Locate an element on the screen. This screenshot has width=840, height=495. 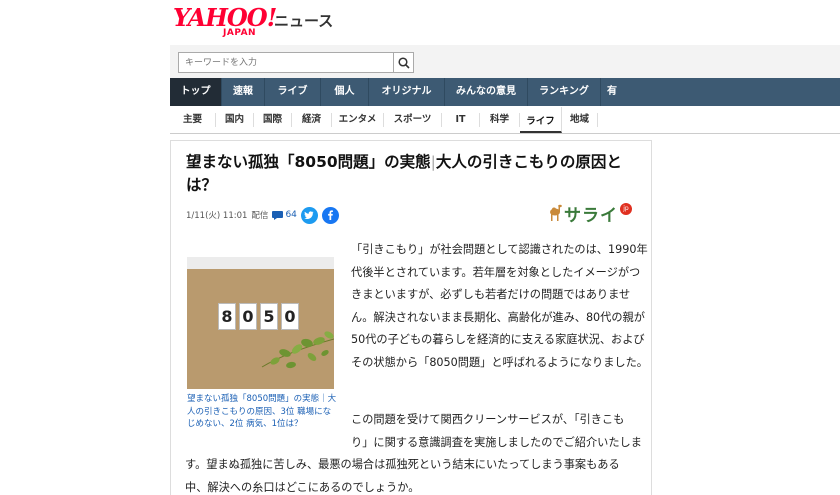
article-title-main: 望まない孤独「8050問題」の実態 is located at coordinates (308, 162).